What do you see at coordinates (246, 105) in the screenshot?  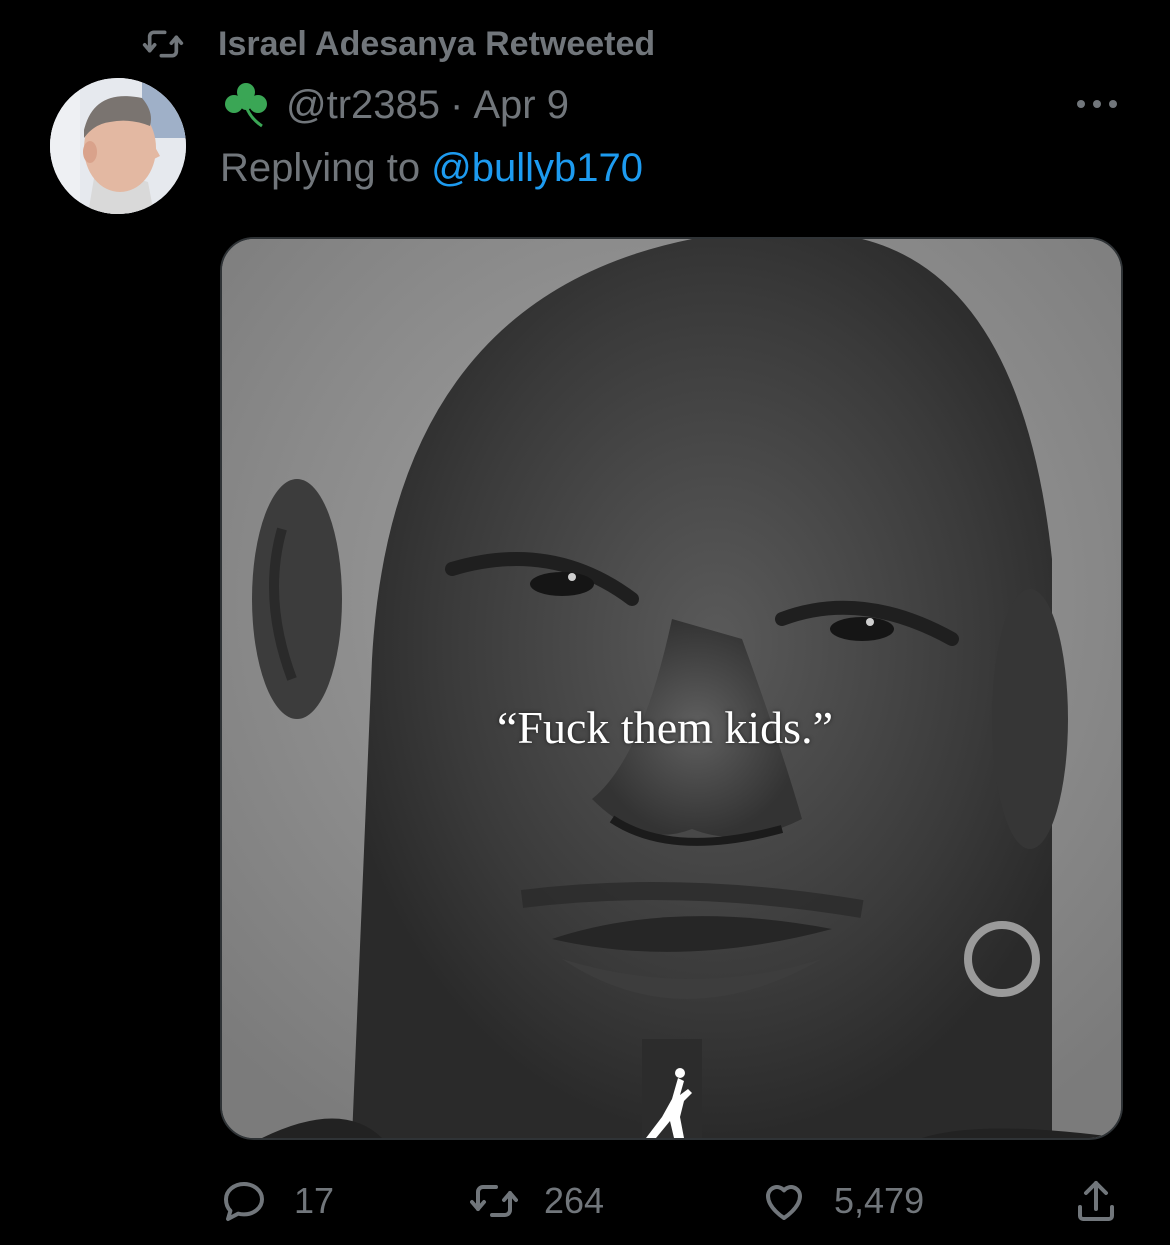 I see `shamrock-icon` at bounding box center [246, 105].